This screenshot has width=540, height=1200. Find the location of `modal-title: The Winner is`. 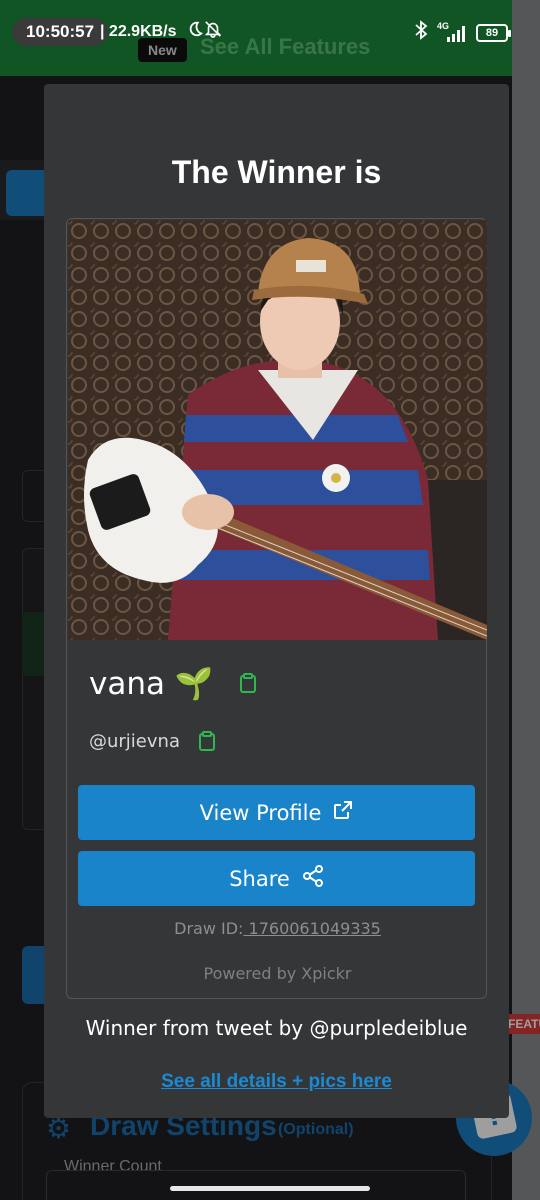

modal-title: The Winner is is located at coordinates (276, 172).